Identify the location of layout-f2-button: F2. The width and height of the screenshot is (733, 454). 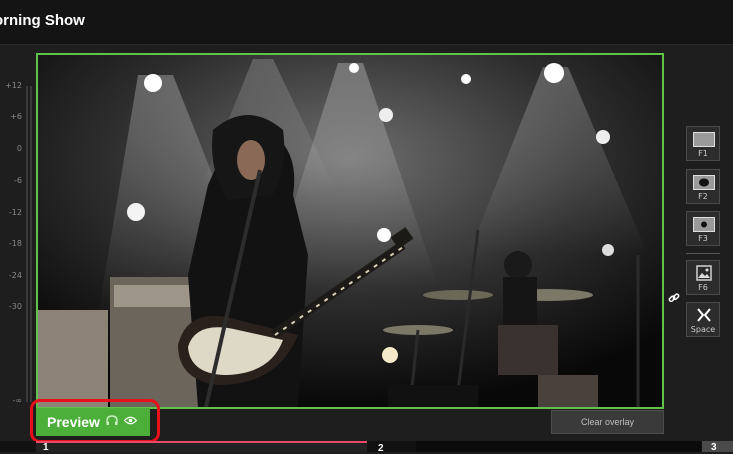
(703, 186).